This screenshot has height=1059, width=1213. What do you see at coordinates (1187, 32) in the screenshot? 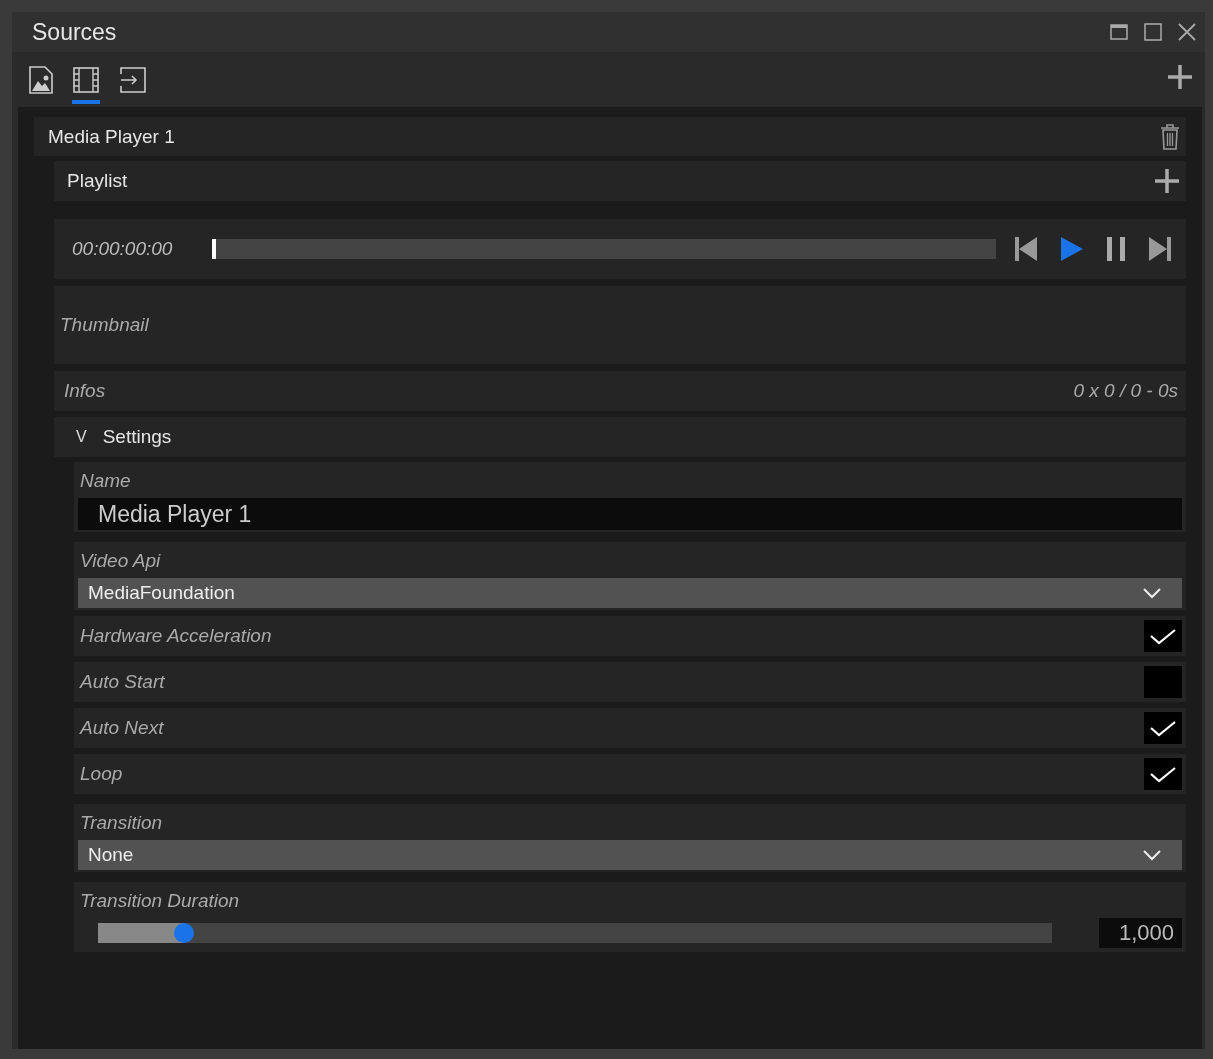
I see `close-icon` at bounding box center [1187, 32].